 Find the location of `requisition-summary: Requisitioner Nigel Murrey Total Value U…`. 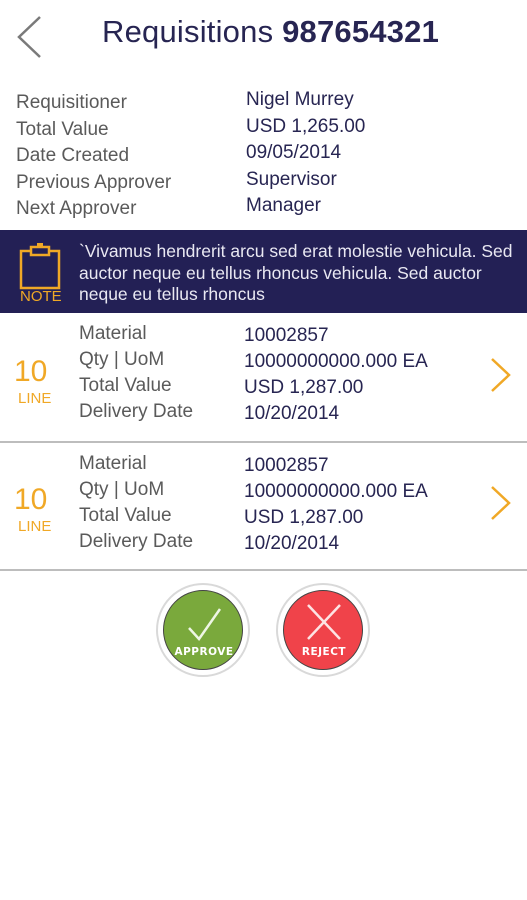

requisition-summary: Requisitioner Nigel Murrey Total Value U… is located at coordinates (266, 156).